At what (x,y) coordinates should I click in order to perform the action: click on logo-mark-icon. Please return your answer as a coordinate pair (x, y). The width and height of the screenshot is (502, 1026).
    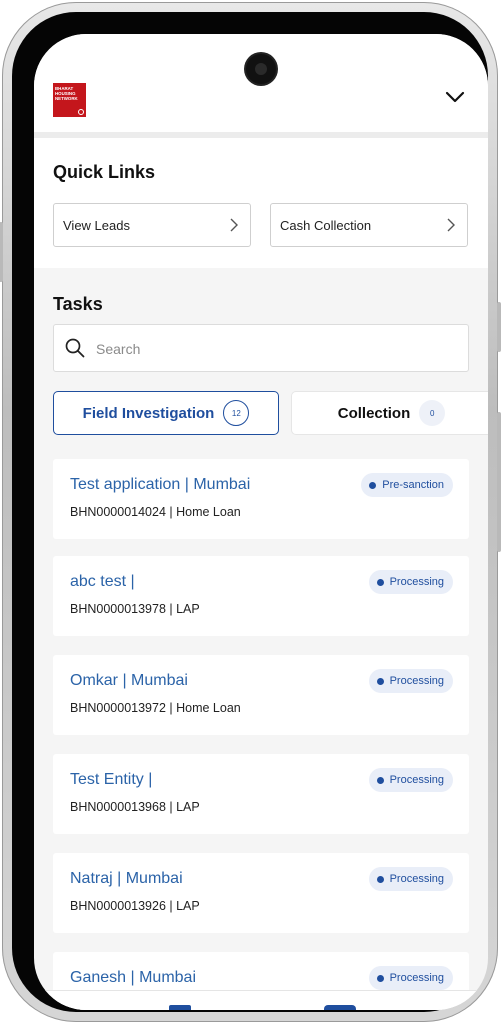
    Looking at the image, I should click on (81, 112).